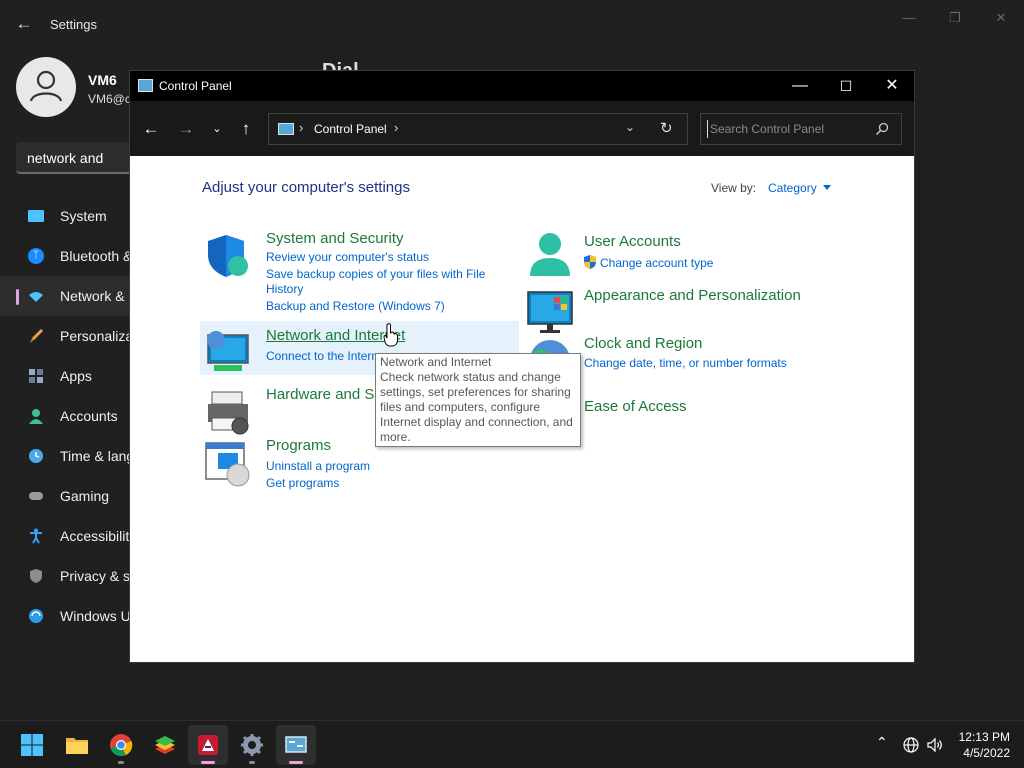 The width and height of the screenshot is (1024, 768). Describe the element at coordinates (165, 745) in the screenshot. I see `taskbar-bluestacks` at that location.